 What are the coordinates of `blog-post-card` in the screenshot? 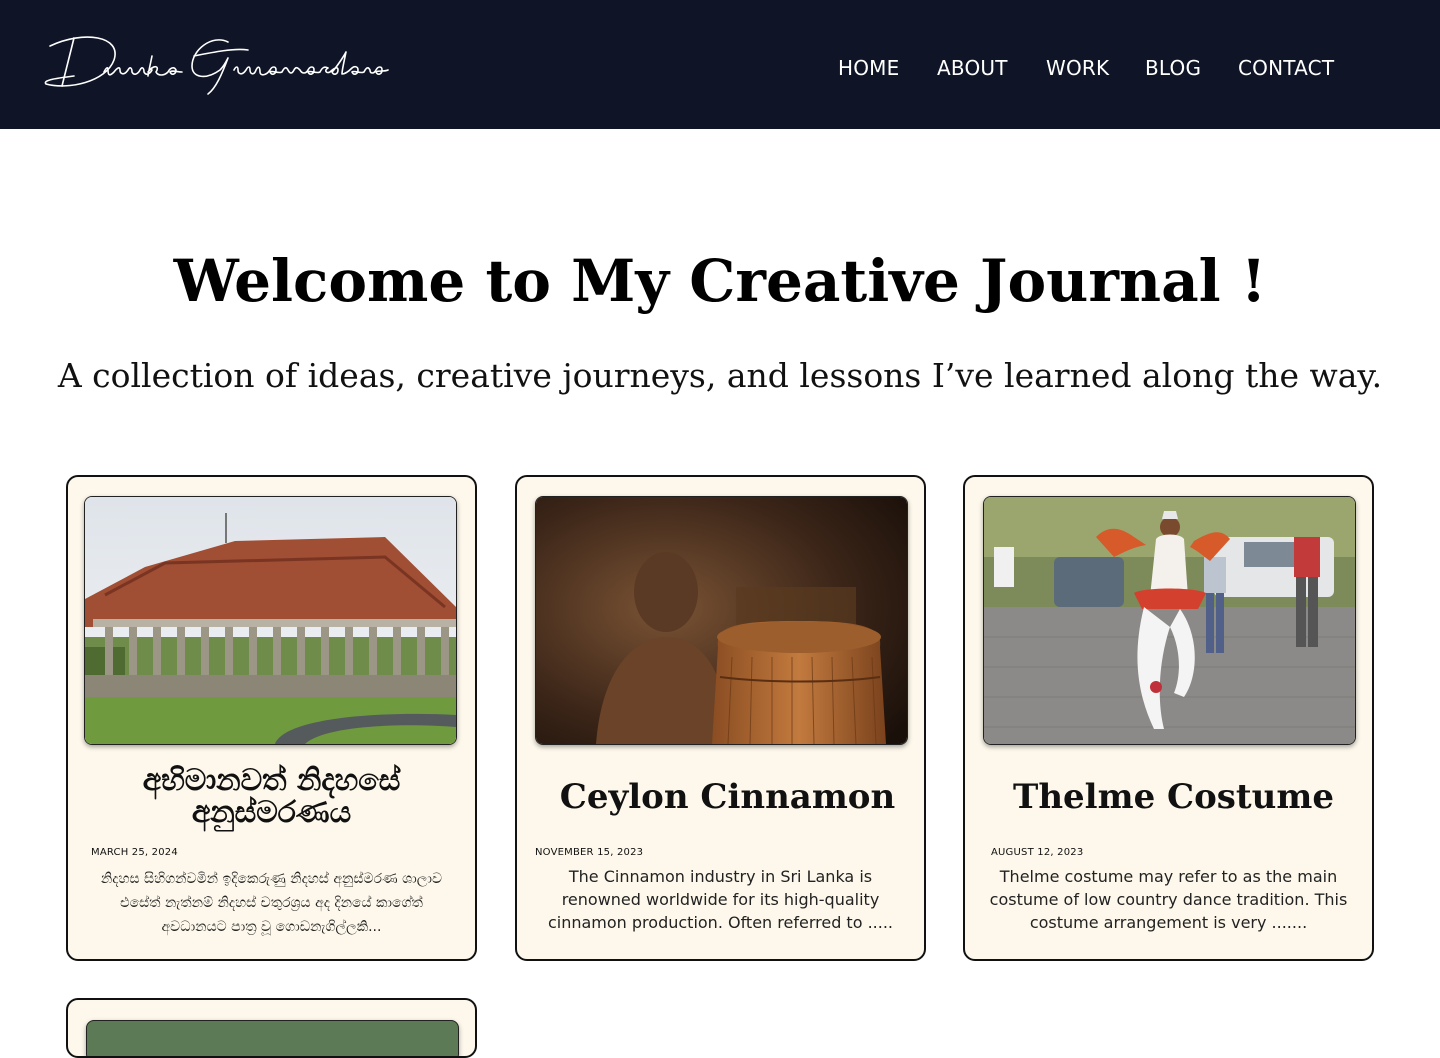 It's located at (271, 1028).